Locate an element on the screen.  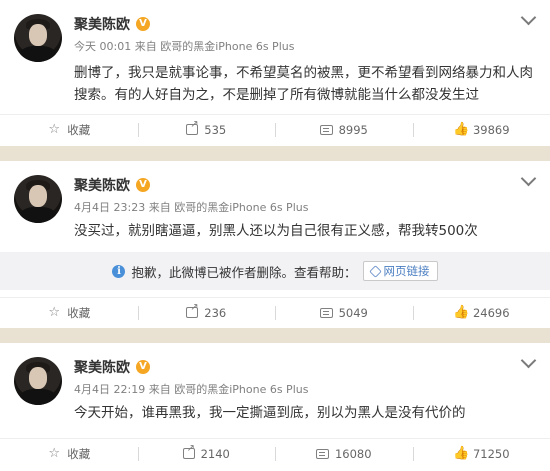
comment-button: 5049 is located at coordinates (344, 312).